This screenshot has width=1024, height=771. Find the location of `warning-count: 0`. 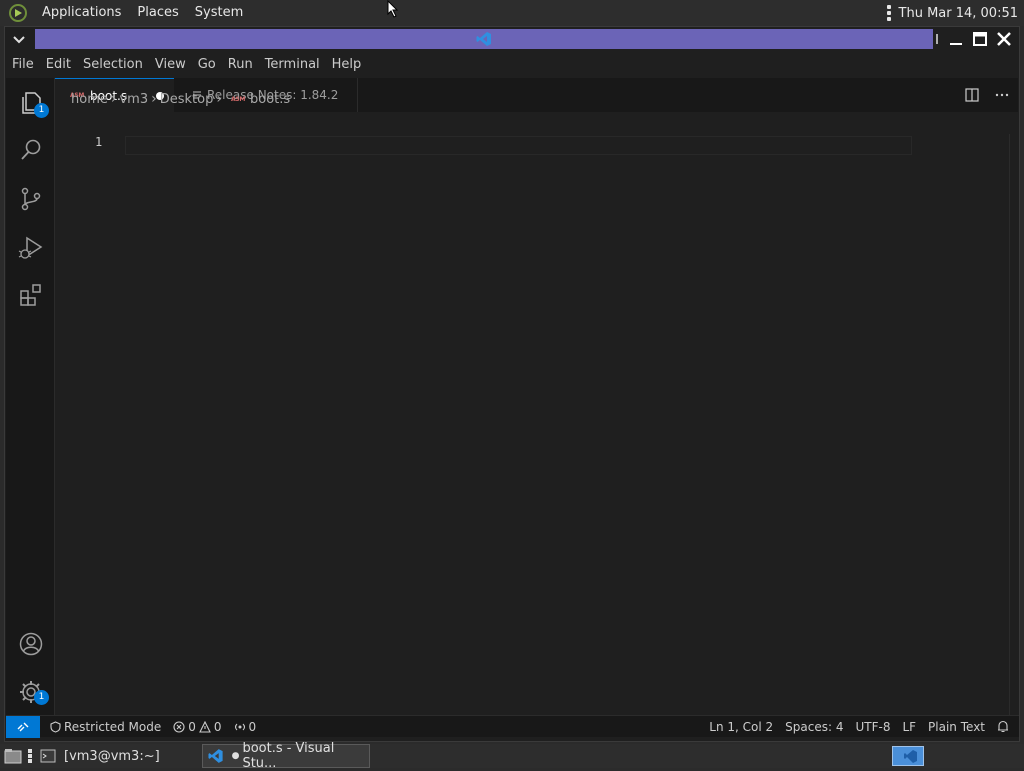

warning-count: 0 is located at coordinates (217, 726).